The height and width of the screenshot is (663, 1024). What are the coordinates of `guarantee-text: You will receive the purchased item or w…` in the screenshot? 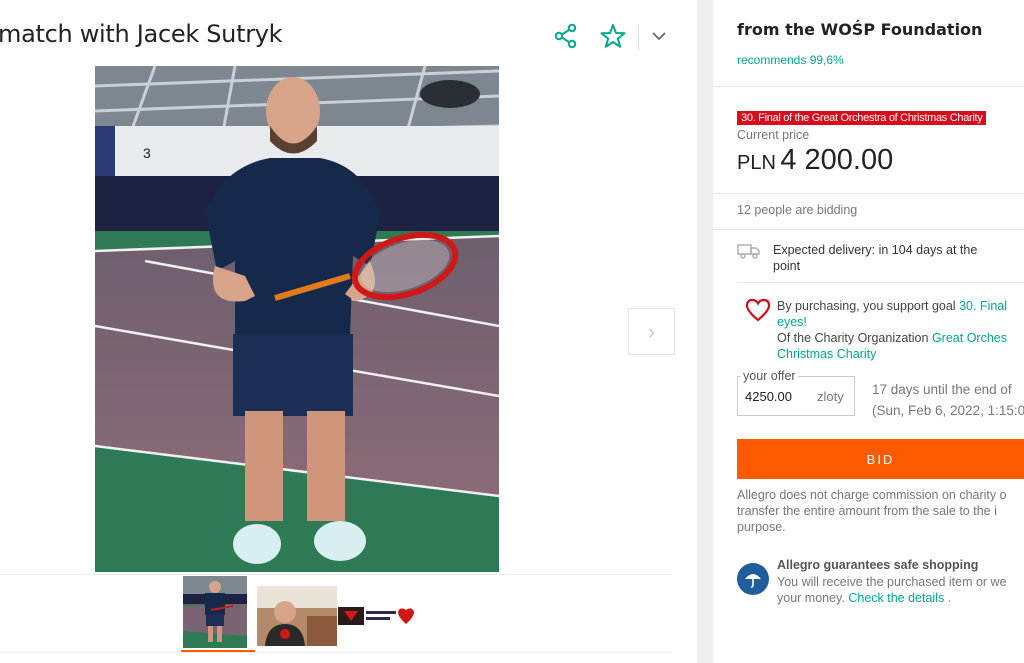 It's located at (892, 590).